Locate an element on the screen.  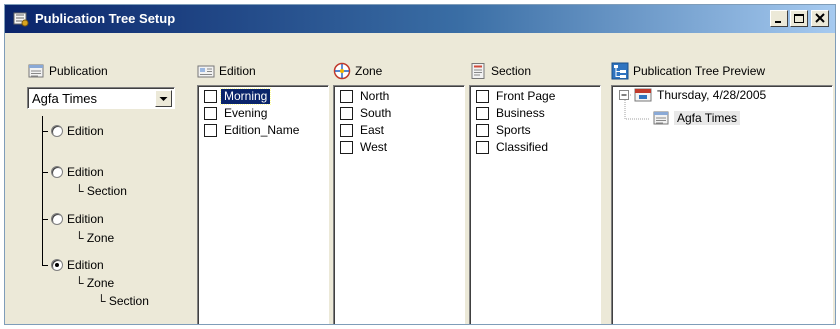
zone-item-label: West is located at coordinates (374, 147).